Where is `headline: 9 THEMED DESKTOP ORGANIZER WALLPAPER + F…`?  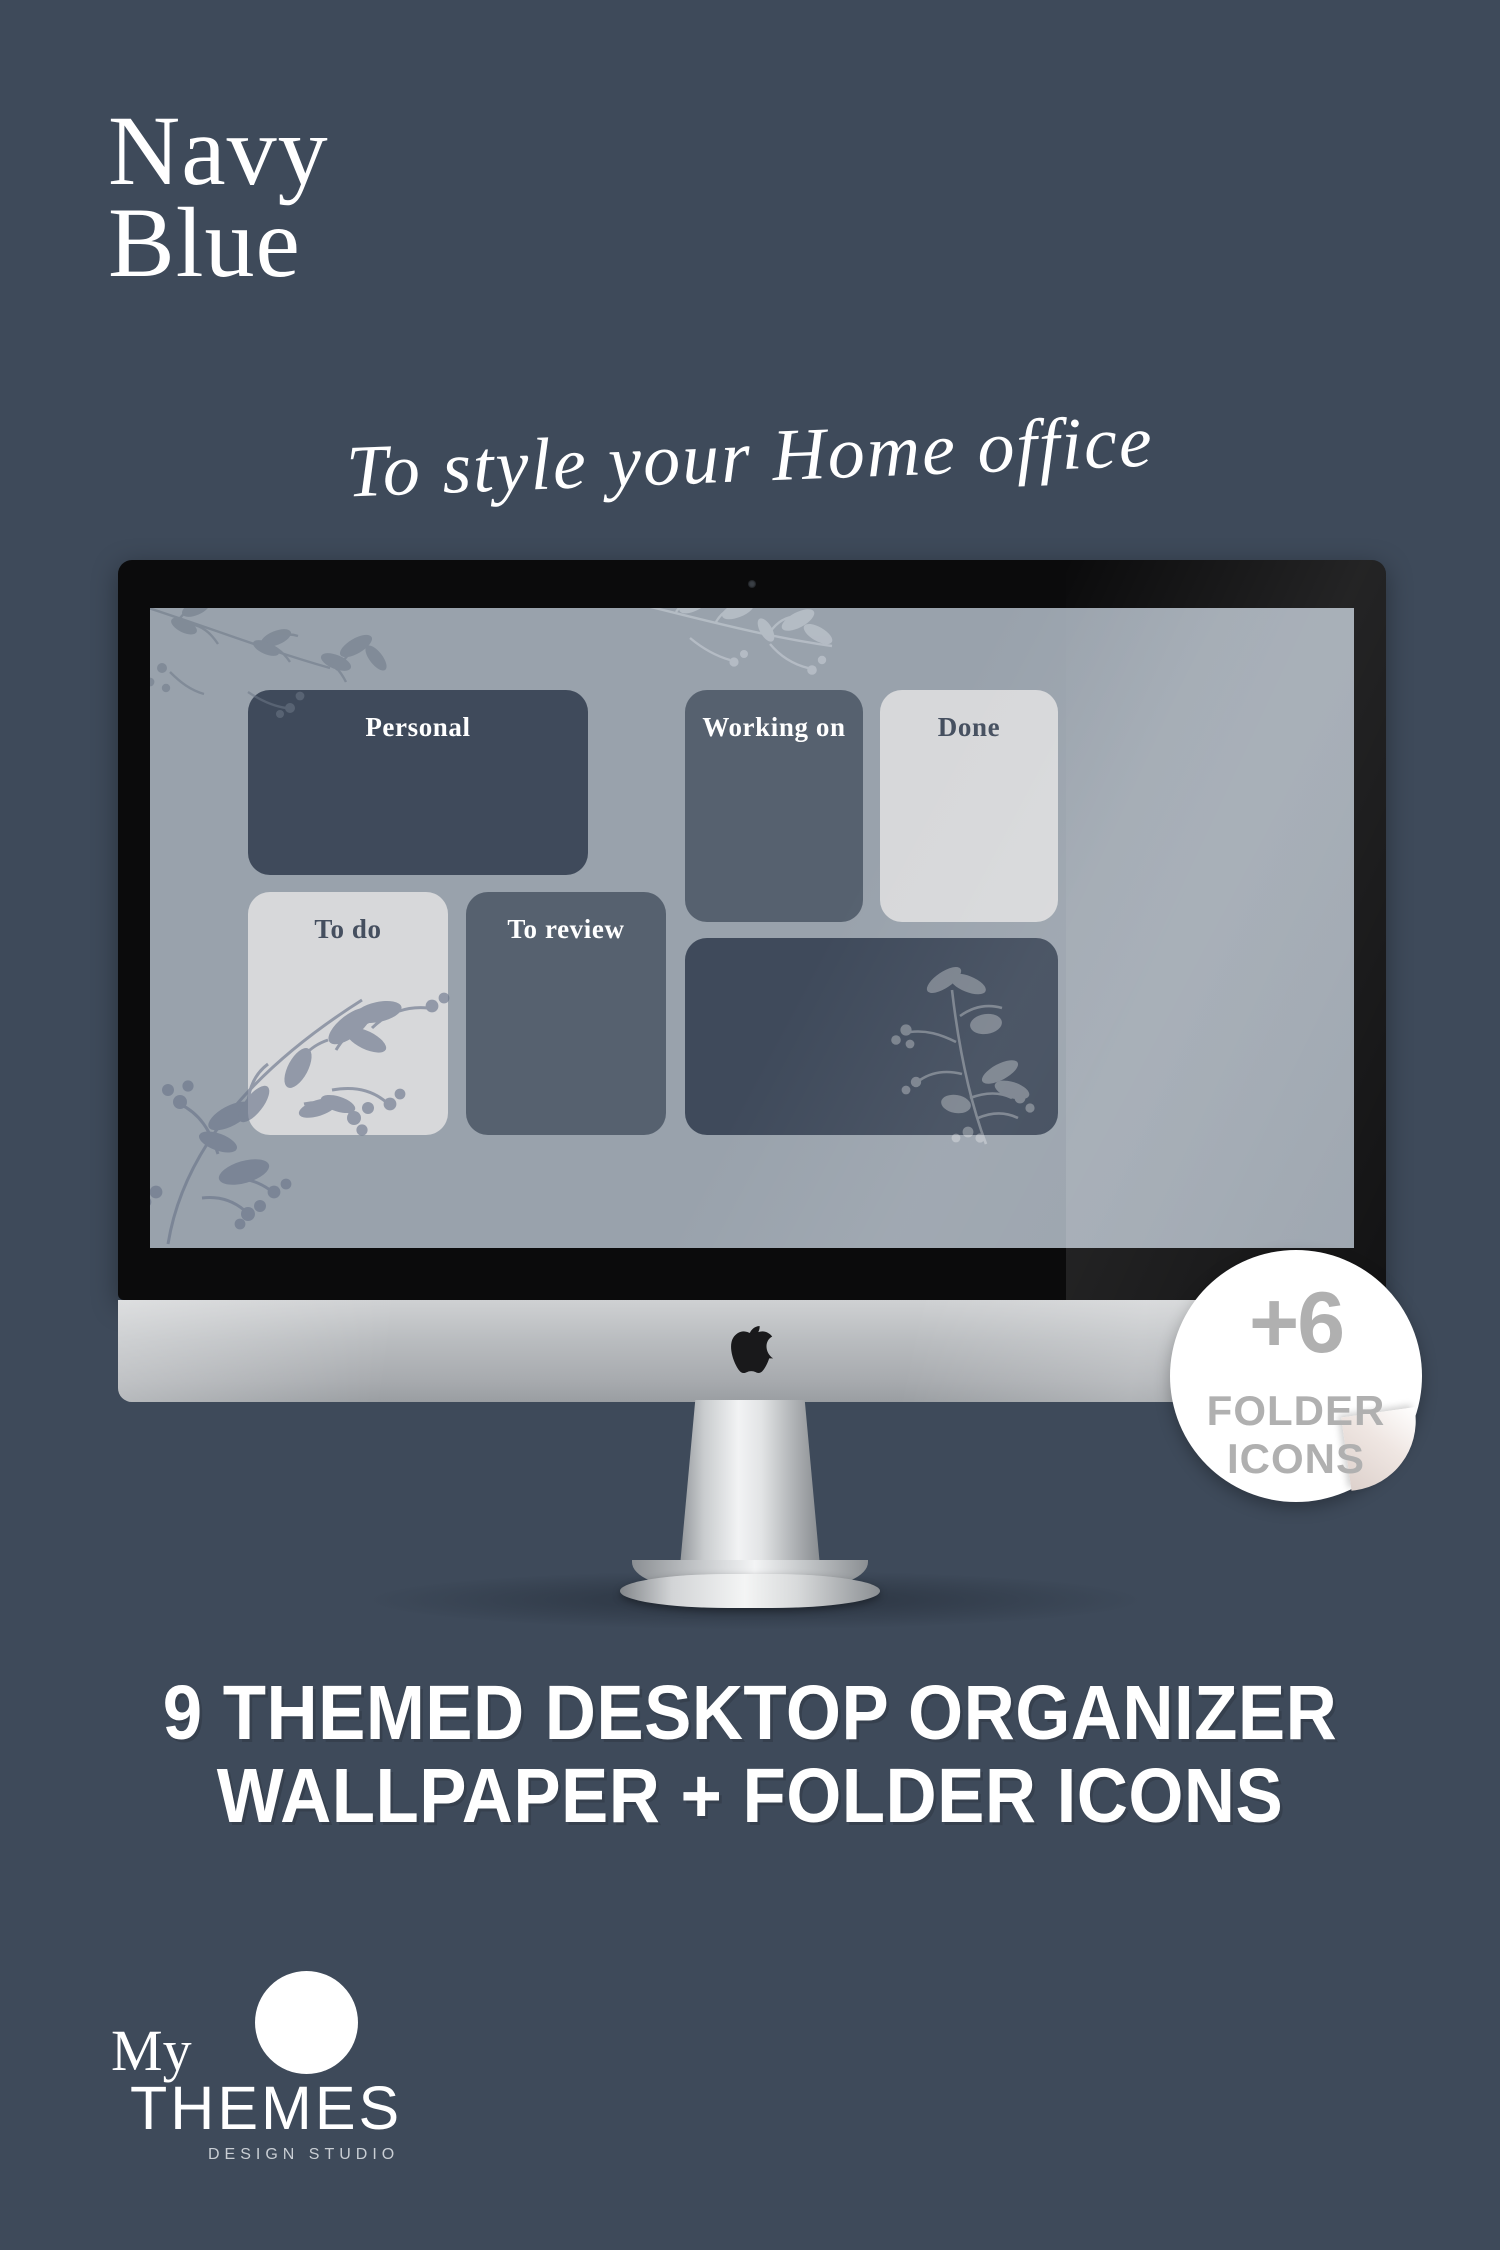 headline: 9 THEMED DESKTOP ORGANIZER WALLPAPER + F… is located at coordinates (750, 1755).